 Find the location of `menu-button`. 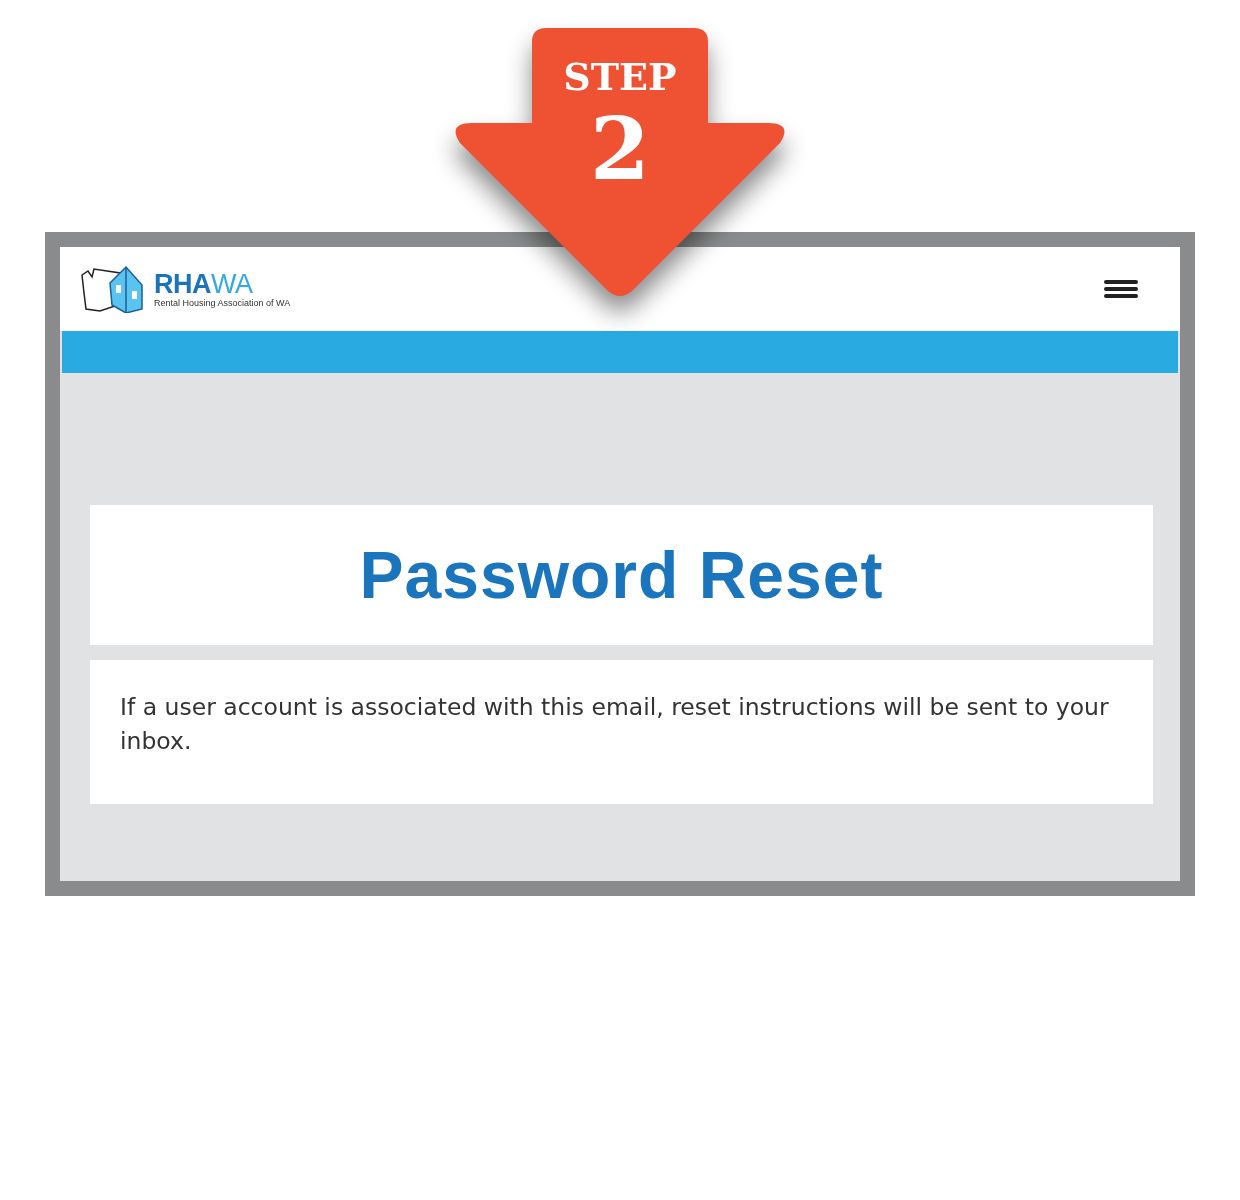

menu-button is located at coordinates (1121, 289).